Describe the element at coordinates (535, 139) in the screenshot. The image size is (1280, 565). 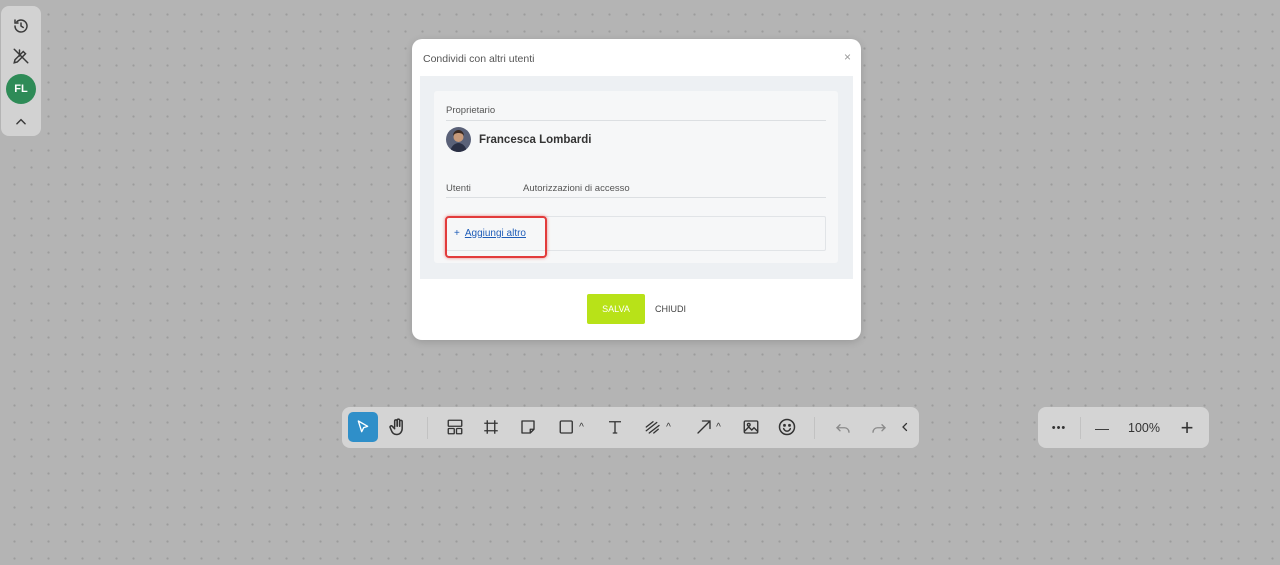
I see `owner-name: Francesca Lombardi` at that location.